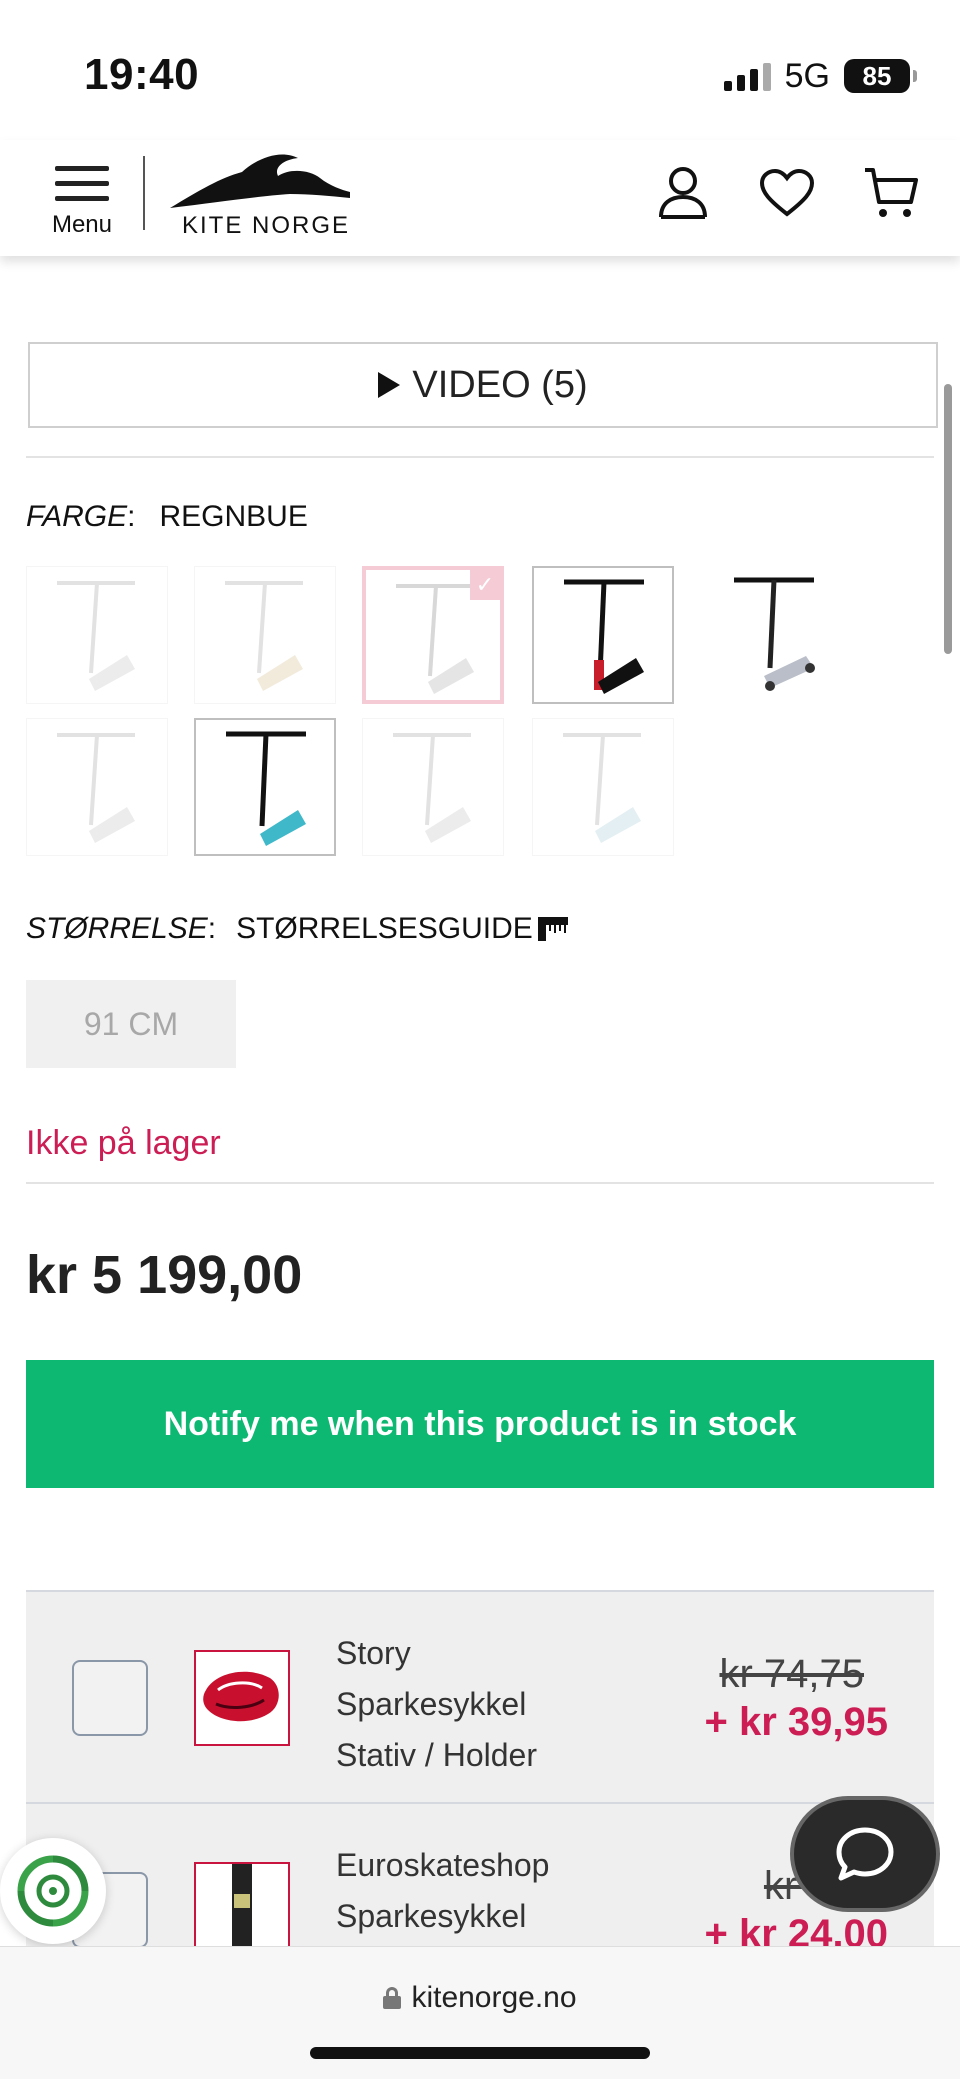  I want to click on color-label-row: FARGE: REGNBUE, so click(167, 516).